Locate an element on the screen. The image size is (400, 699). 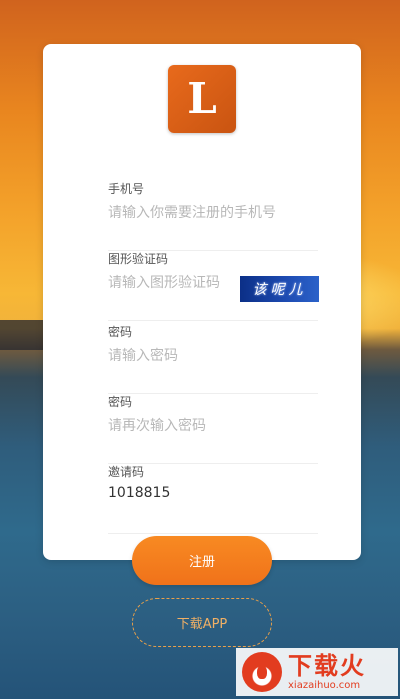
invite-code-input: 1018815 is located at coordinates (139, 493).